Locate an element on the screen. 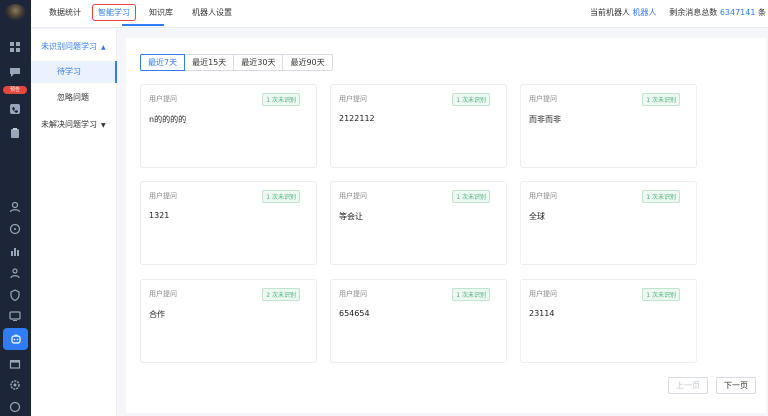 The image size is (768, 416). robot-status: 当前机器人 机器人 剩余消息总数 6347141 条 is located at coordinates (678, 12).